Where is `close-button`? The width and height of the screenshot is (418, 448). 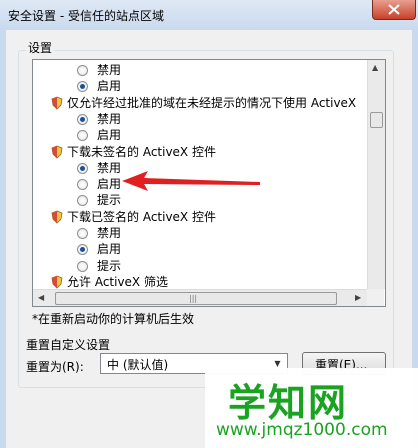 close-button is located at coordinates (394, 10).